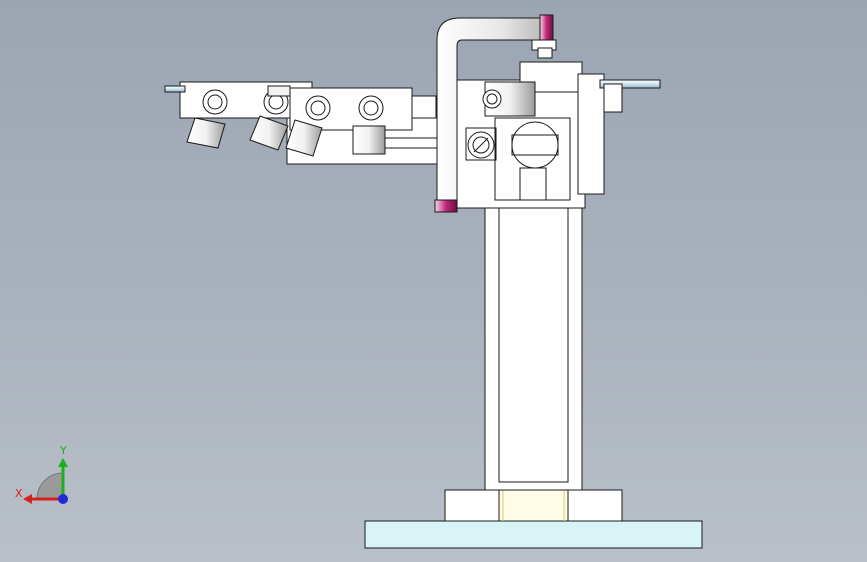  I want to click on right-rod-collar, so click(613, 98).